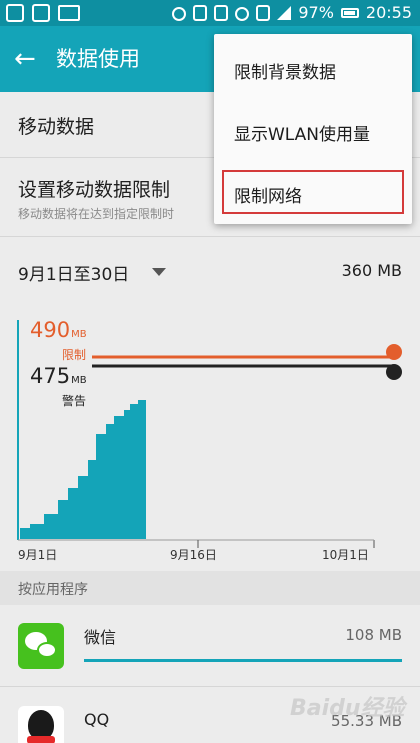  Describe the element at coordinates (41, 646) in the screenshot. I see `wechat-icon` at that location.